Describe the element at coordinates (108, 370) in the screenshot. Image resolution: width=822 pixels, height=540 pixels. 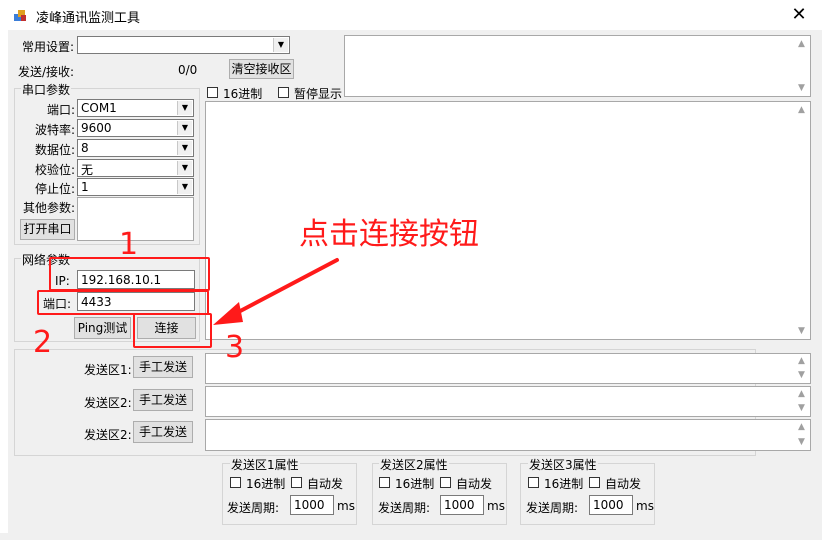
I see `send-area-1-label: 发送区1:` at that location.